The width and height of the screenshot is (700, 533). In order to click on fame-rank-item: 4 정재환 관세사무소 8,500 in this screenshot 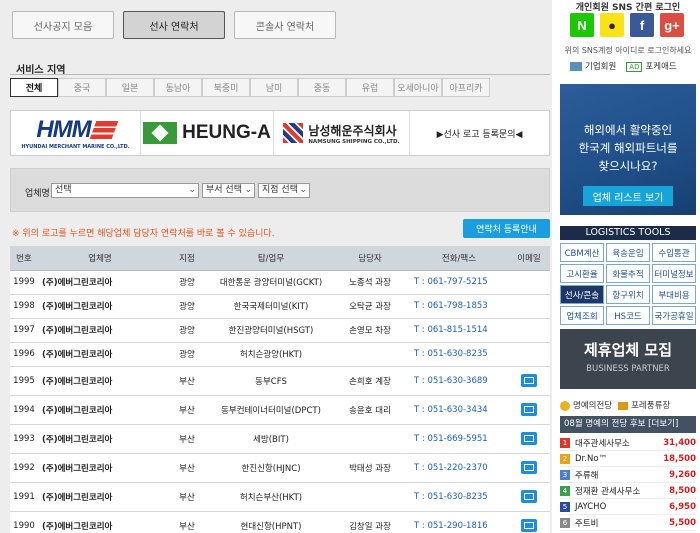, I will do `click(628, 491)`.